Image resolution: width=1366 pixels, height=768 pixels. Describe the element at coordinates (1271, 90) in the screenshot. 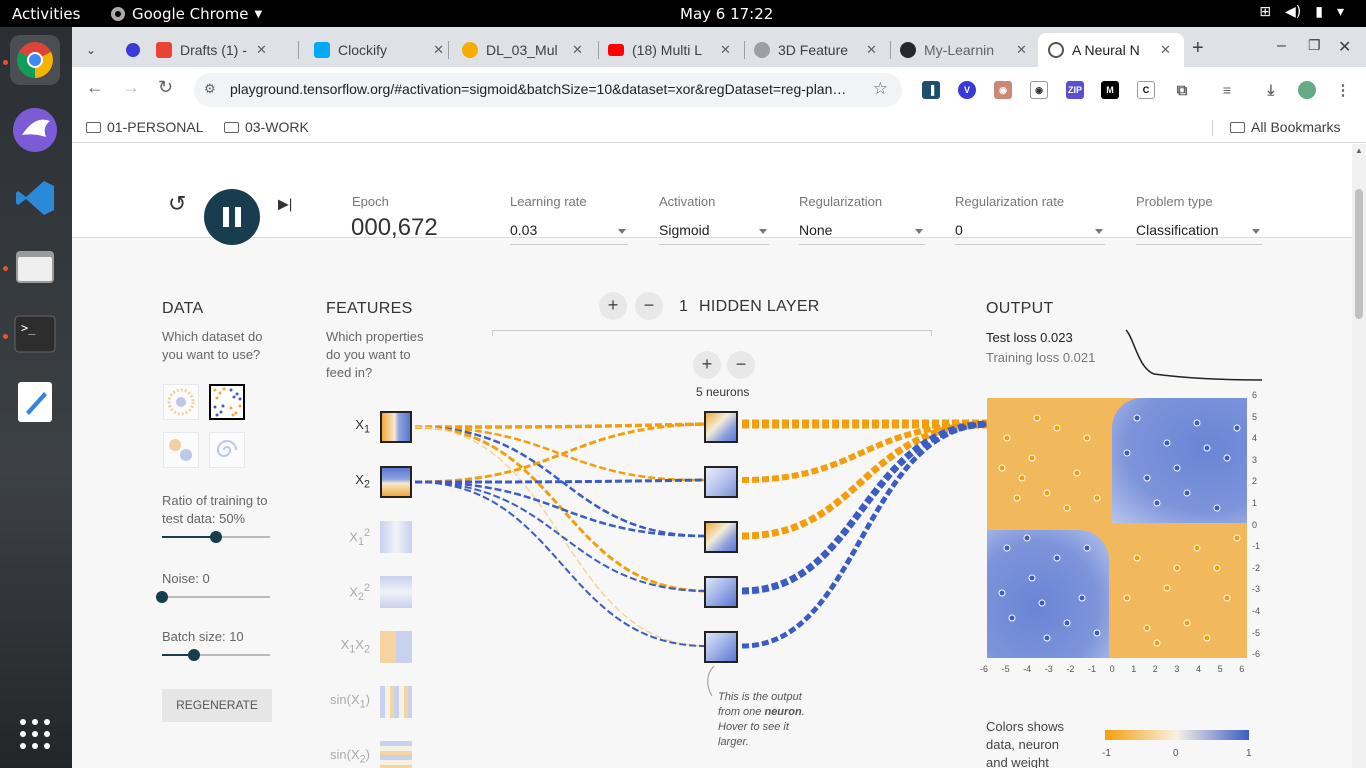

I see `download-icon: ⤓` at that location.